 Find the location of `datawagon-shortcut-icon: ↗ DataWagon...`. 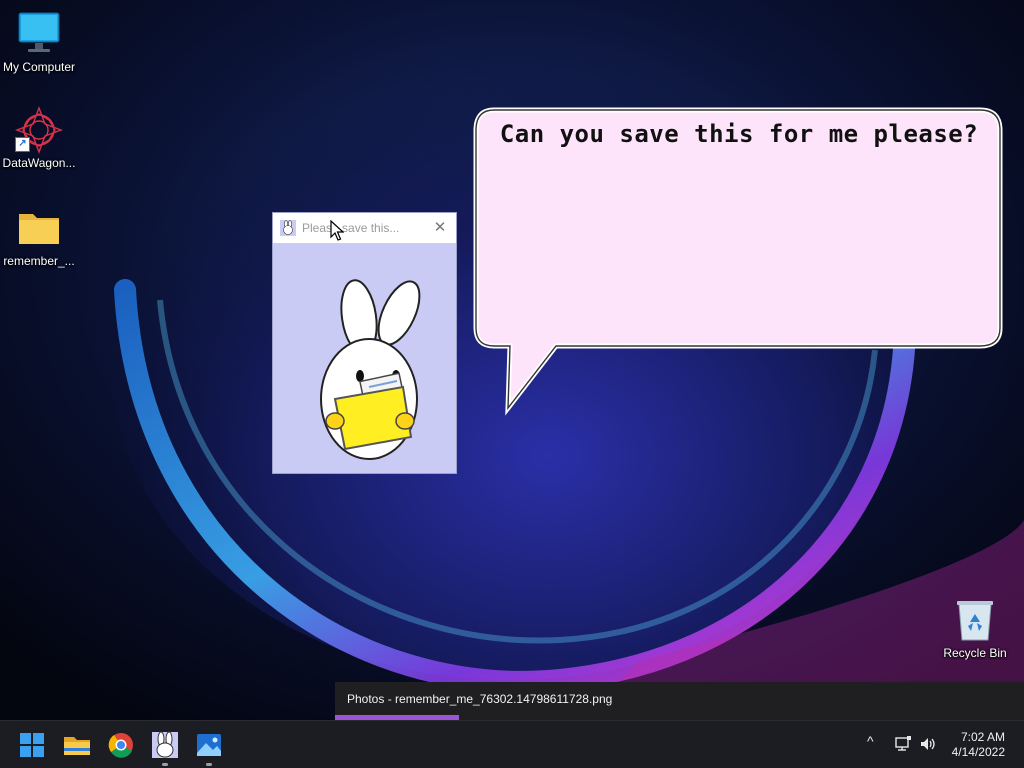

datawagon-shortcut-icon: ↗ DataWagon... is located at coordinates (39, 138).